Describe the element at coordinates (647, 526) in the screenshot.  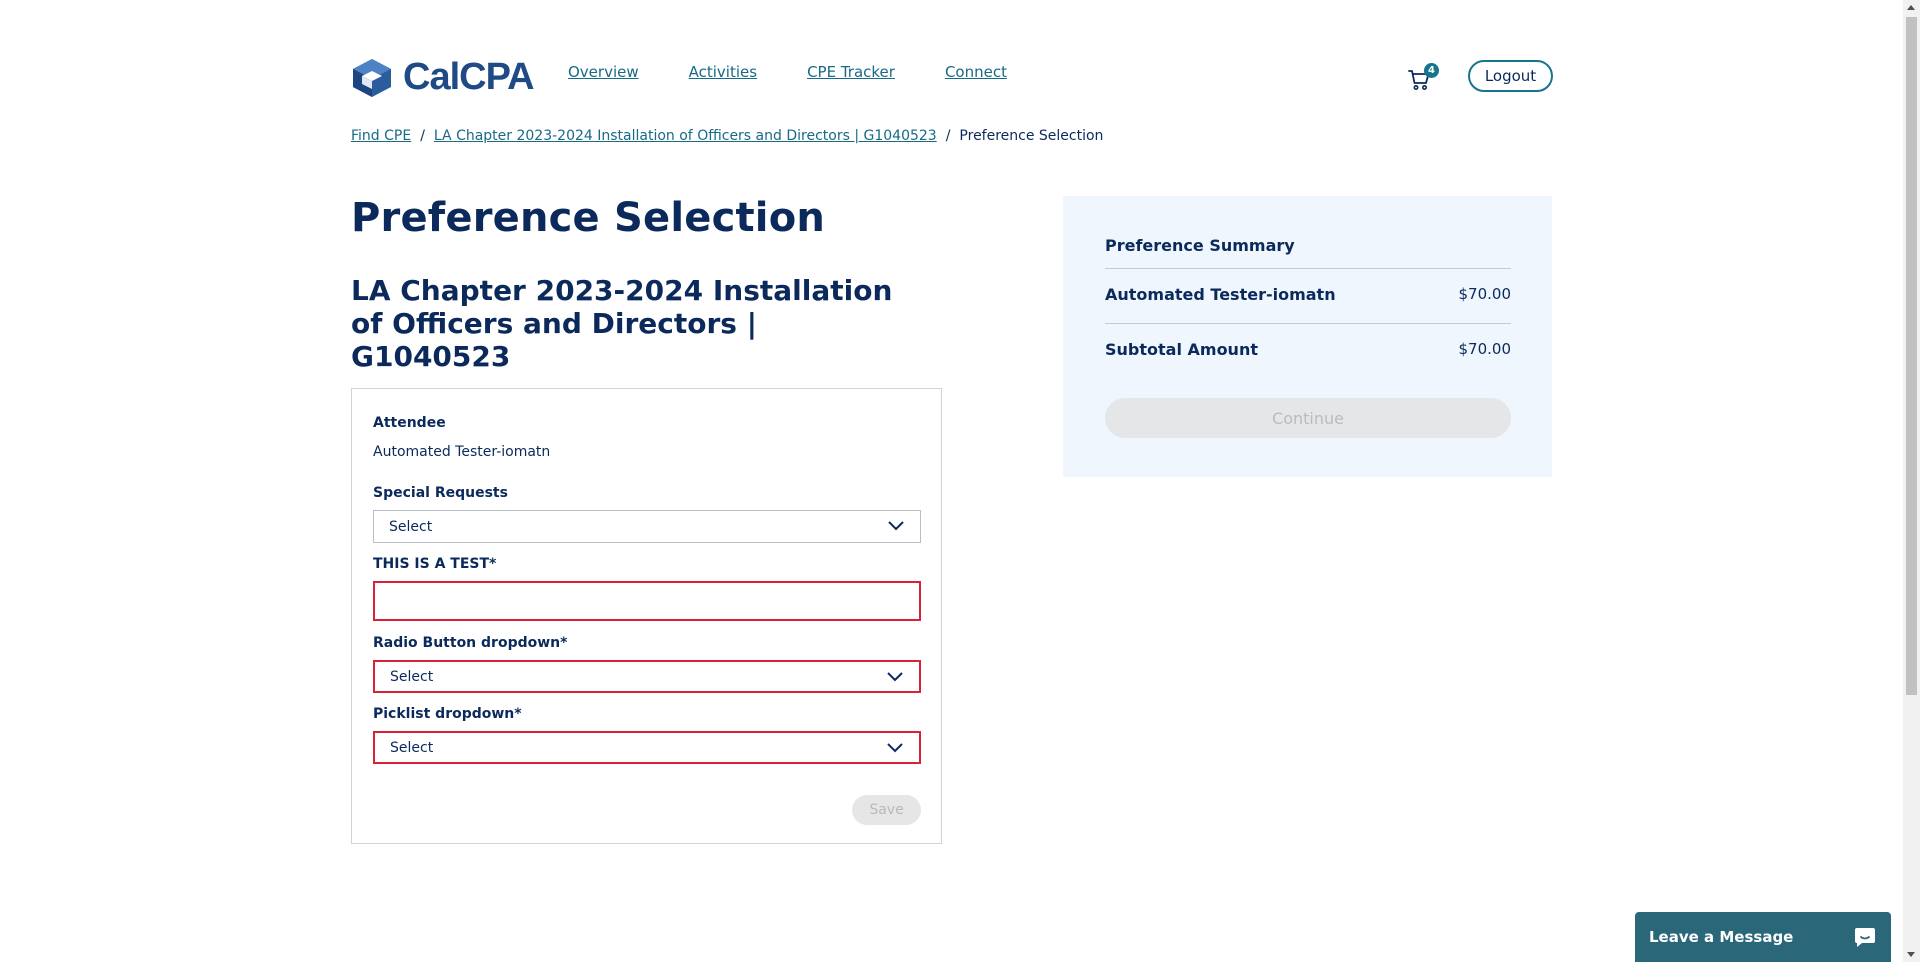
I see `special-requests-select: Select` at that location.